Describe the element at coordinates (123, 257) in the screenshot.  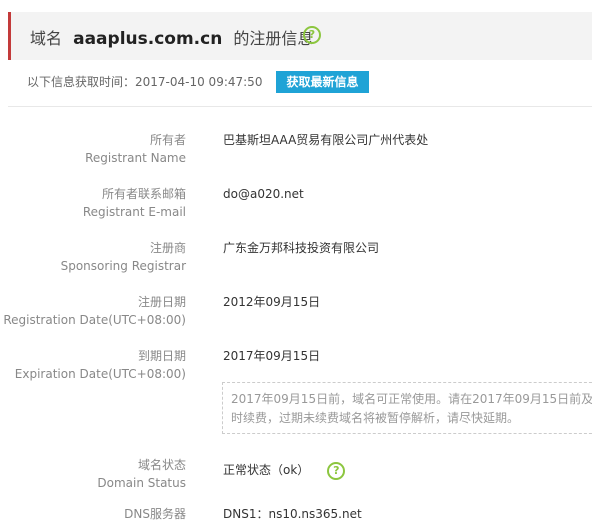
I see `registrar-label: 注册商 Sponsoring Registrar` at that location.